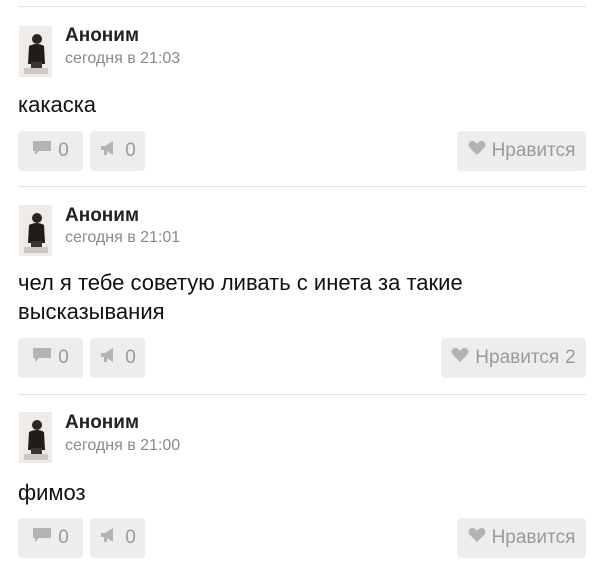 Image resolution: width=604 pixels, height=566 pixels. I want to click on post-text: фимоз, so click(52, 492).